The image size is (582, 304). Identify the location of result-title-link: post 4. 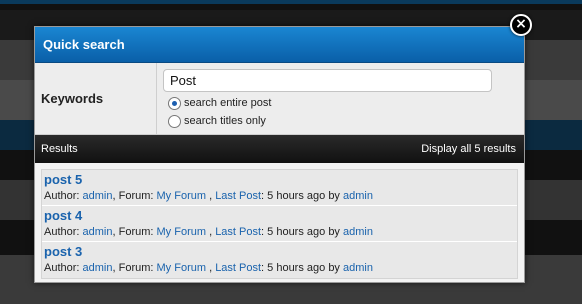
(280, 216).